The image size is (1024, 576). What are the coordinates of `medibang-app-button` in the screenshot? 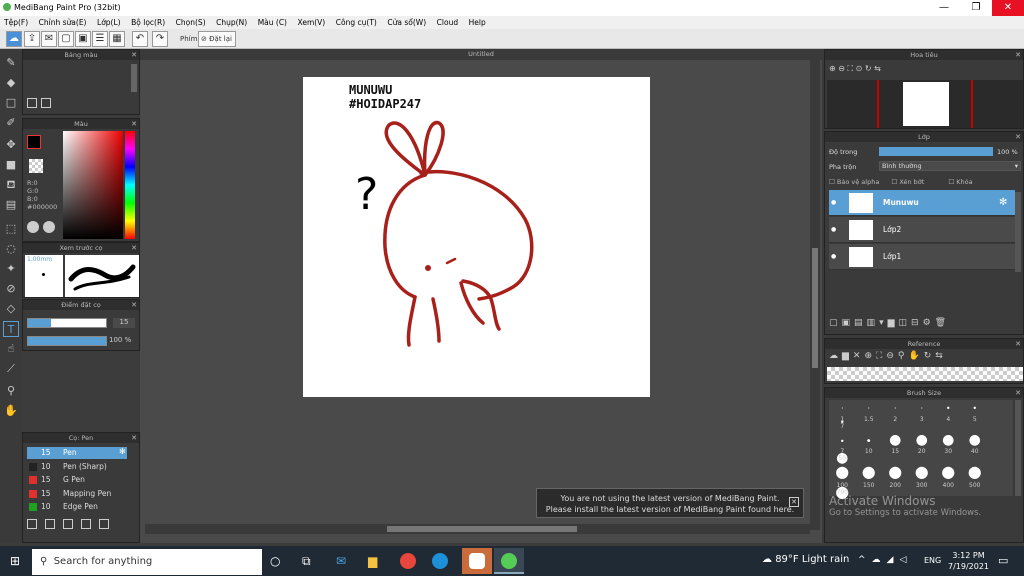 It's located at (509, 561).